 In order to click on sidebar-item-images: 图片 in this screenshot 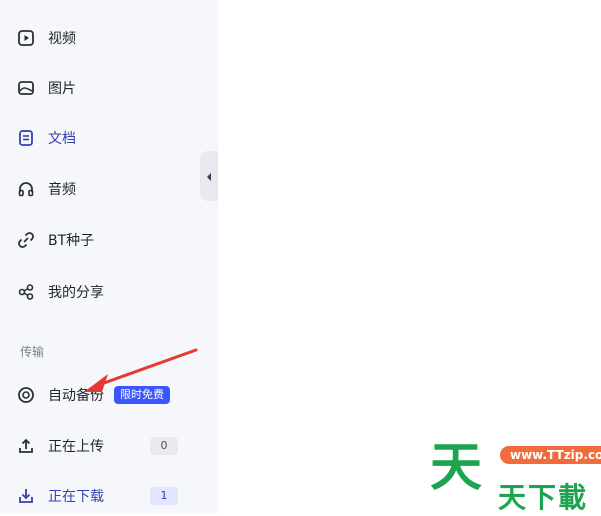, I will do `click(46, 88)`.